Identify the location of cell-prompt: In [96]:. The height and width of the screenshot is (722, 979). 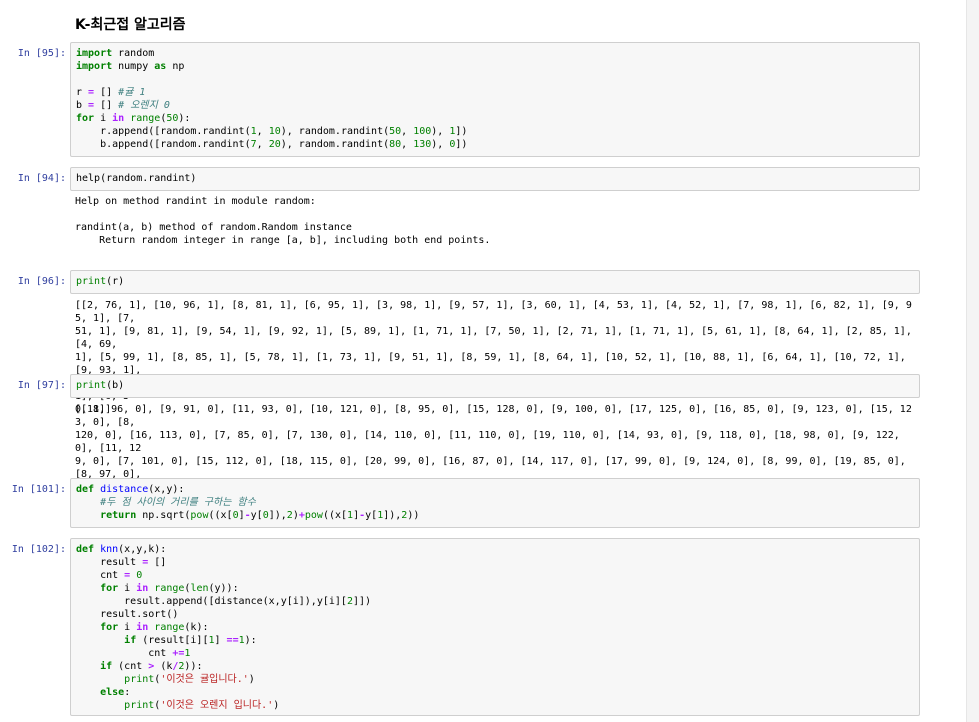
(41, 281).